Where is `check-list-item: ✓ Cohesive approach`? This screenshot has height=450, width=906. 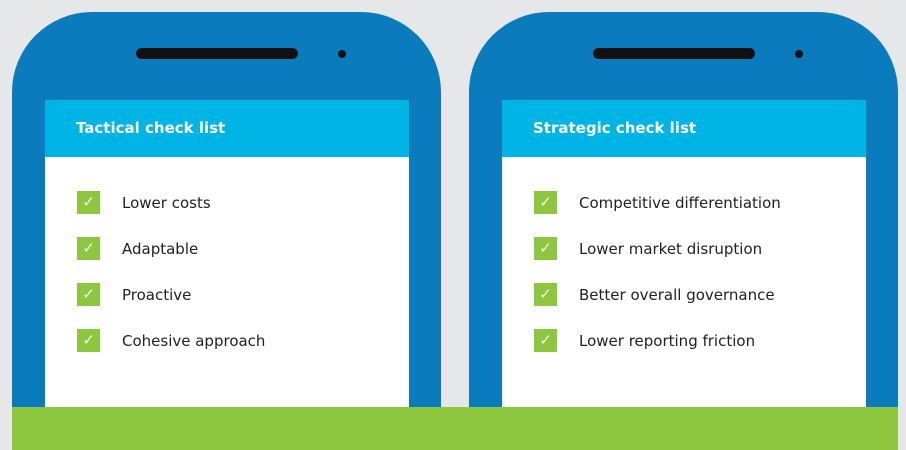
check-list-item: ✓ Cohesive approach is located at coordinates (243, 340).